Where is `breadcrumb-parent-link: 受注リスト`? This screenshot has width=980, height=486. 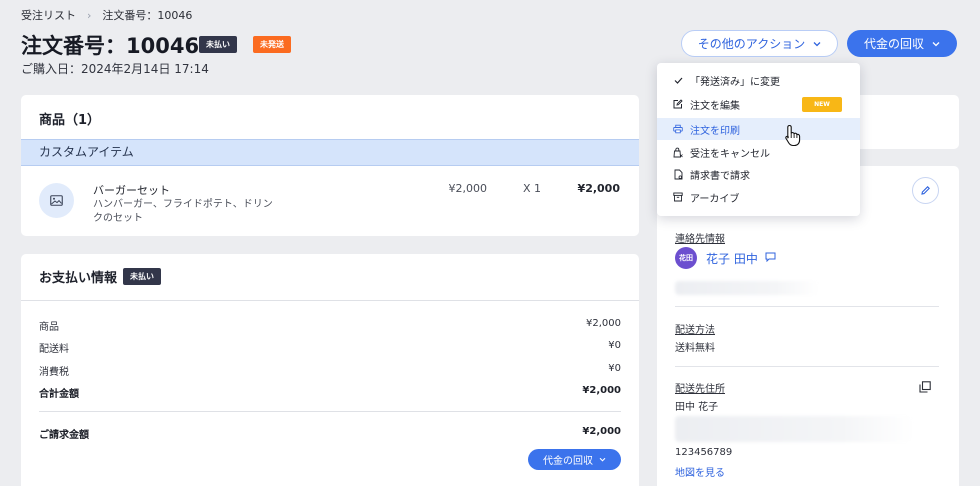 breadcrumb-parent-link: 受注リスト is located at coordinates (48, 15).